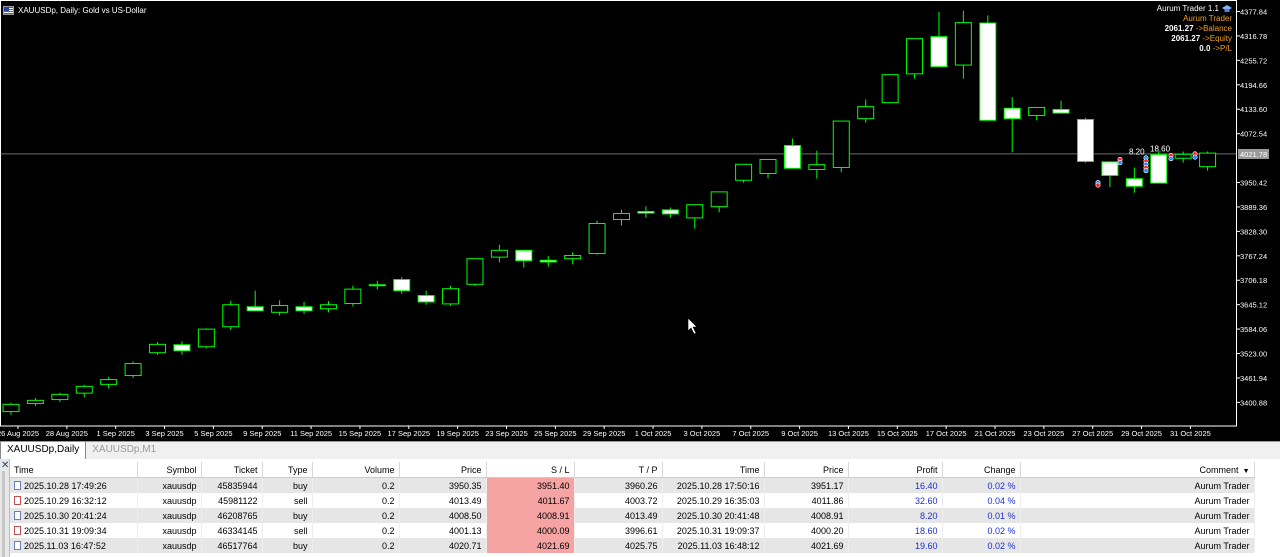 The width and height of the screenshot is (1280, 557). I want to click on col-header-close-price: Price, so click(806, 470).